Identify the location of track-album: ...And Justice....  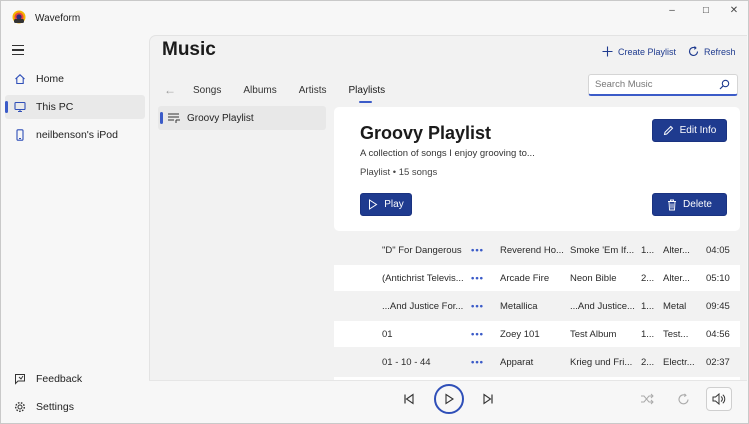
(602, 306).